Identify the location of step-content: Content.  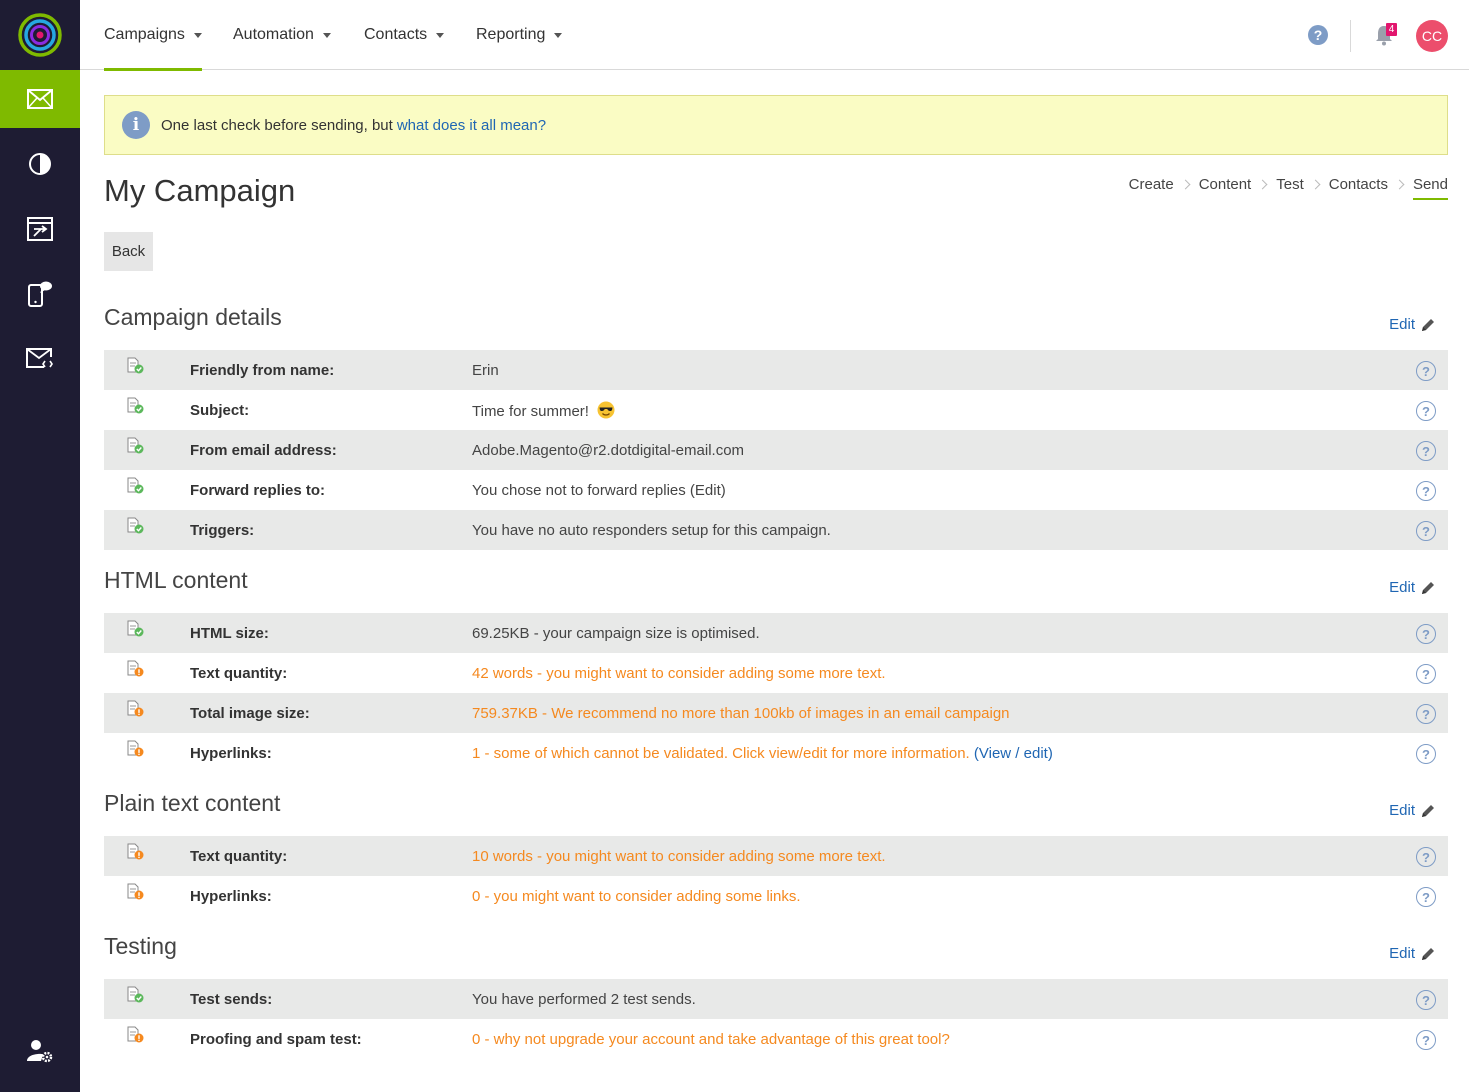
(1225, 187).